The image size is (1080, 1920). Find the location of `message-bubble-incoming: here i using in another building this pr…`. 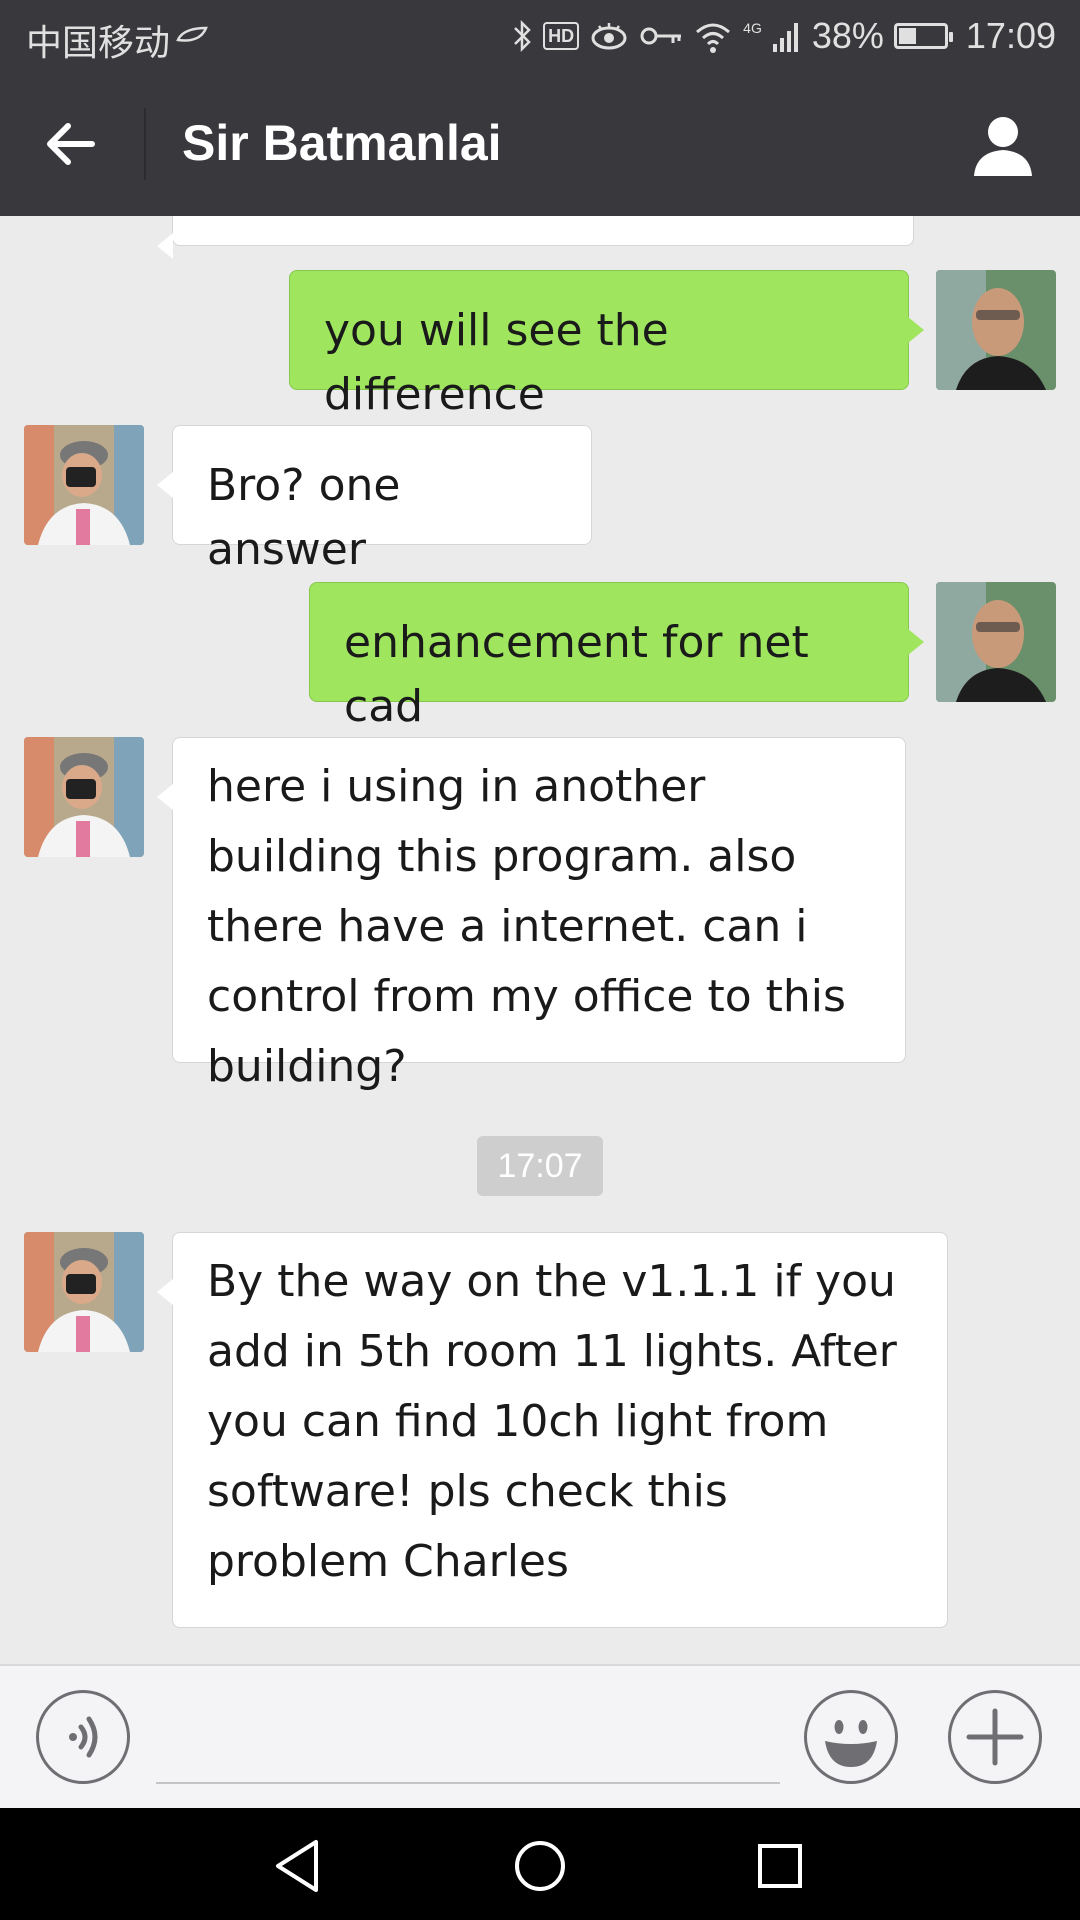

message-bubble-incoming: here i using in another building this pr… is located at coordinates (531, 914).